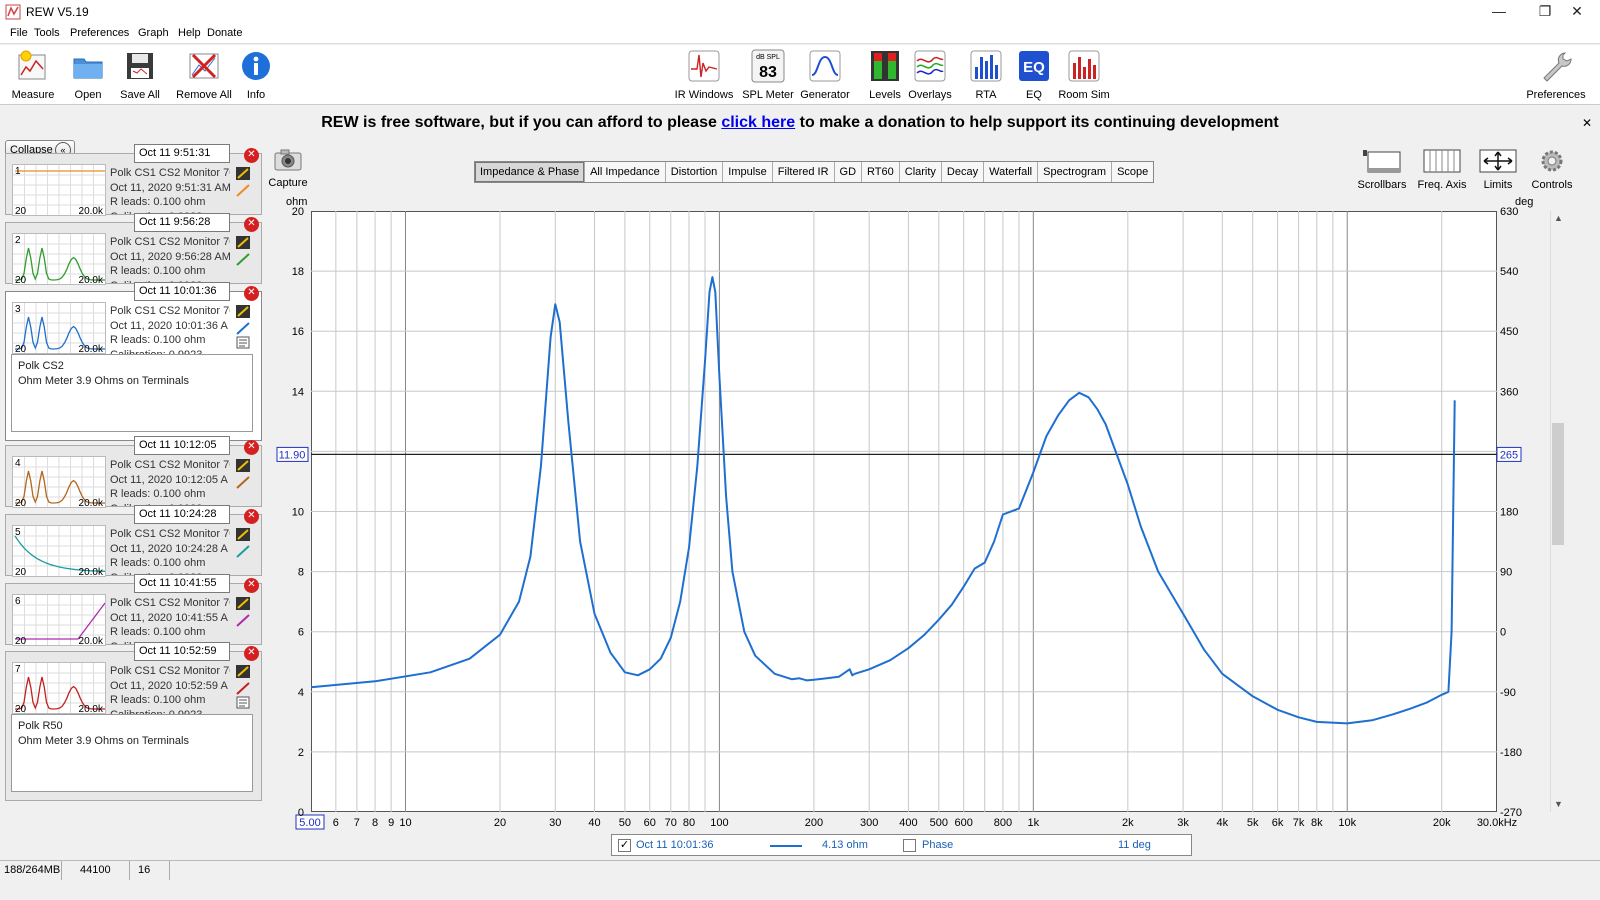 This screenshot has width=1600, height=900. Describe the element at coordinates (1558, 484) in the screenshot. I see `scrollbar-thumb` at that location.